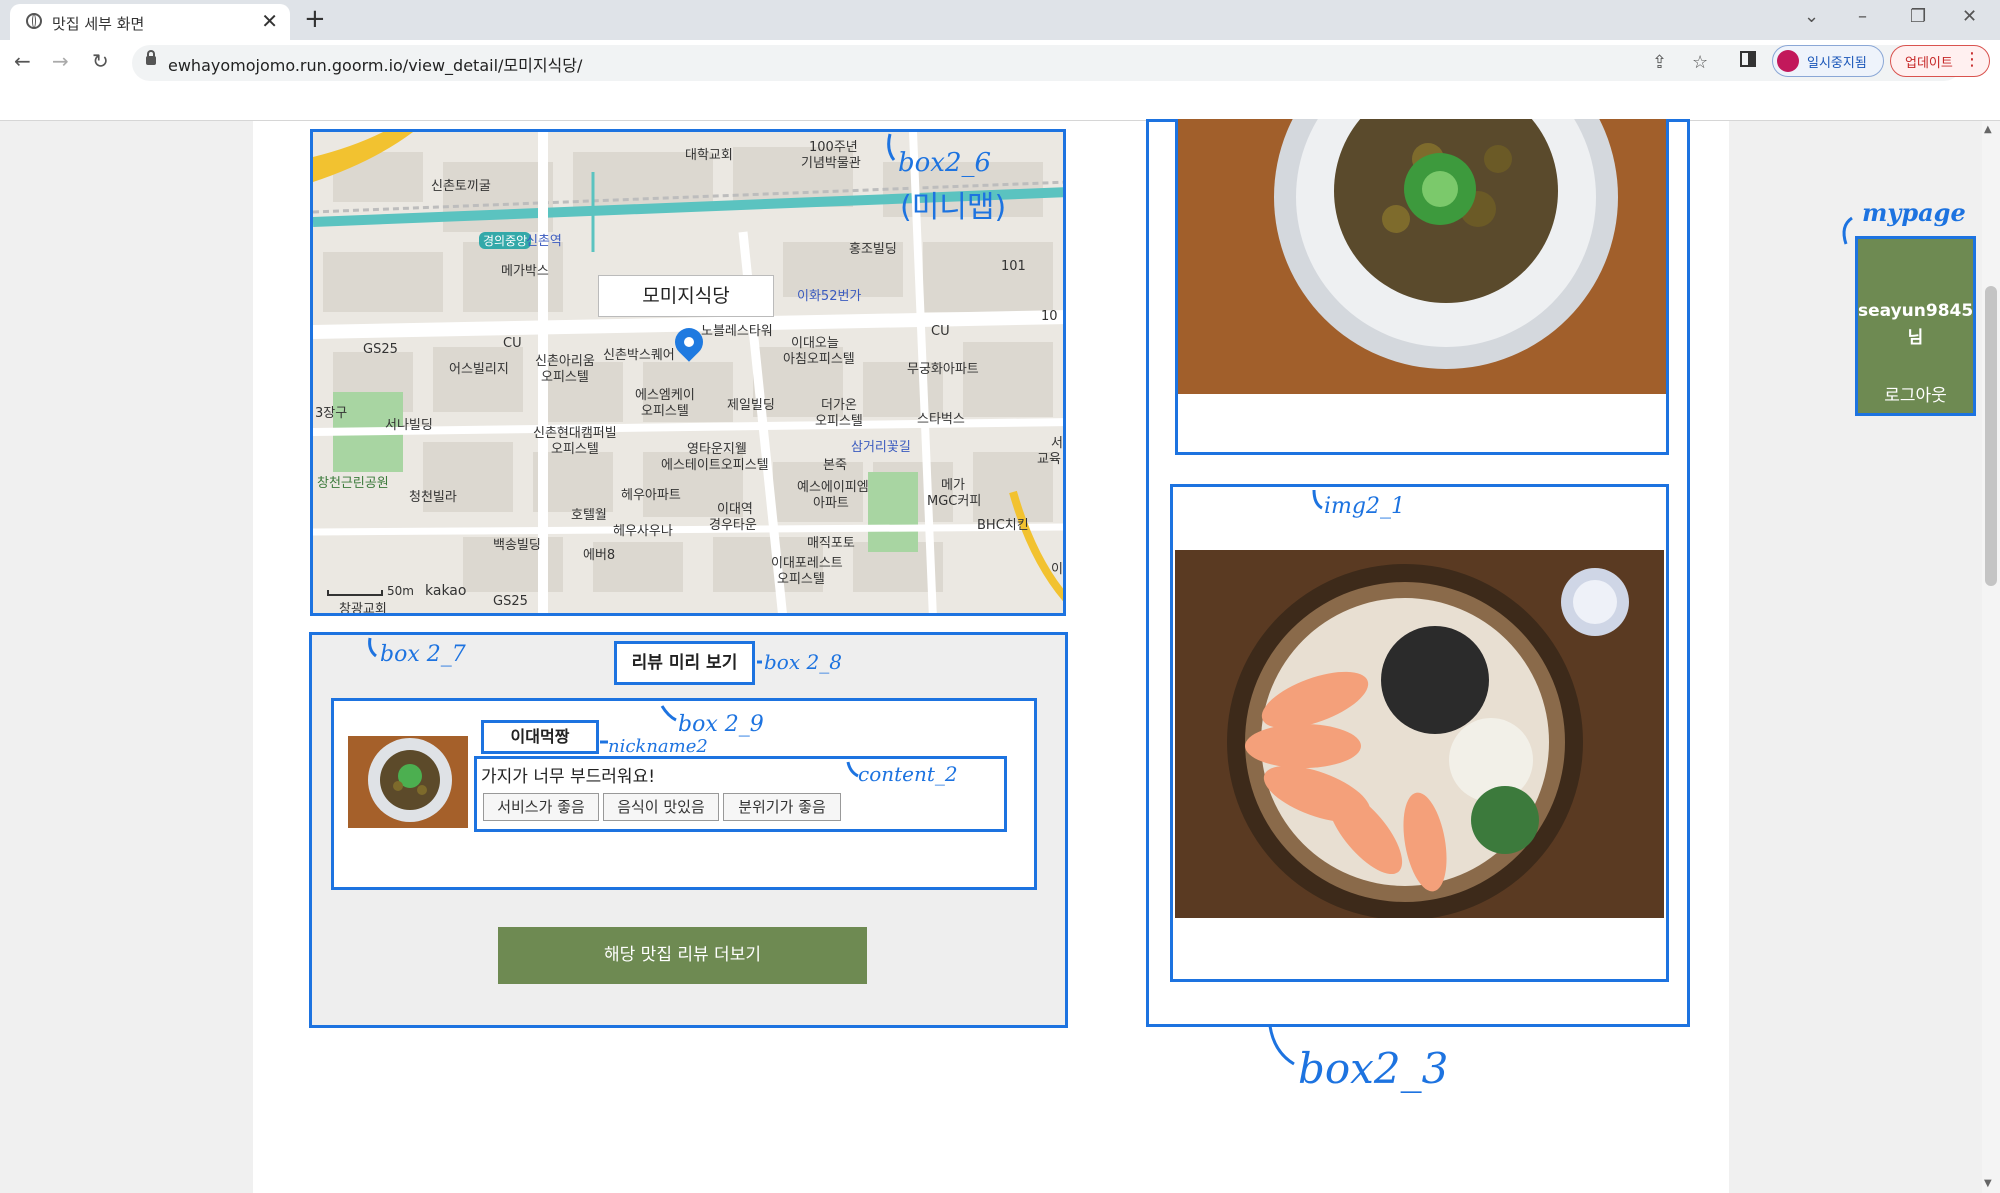 This screenshot has width=2000, height=1193. What do you see at coordinates (945, 163) in the screenshot?
I see `annotation-box2-6: box2_6` at bounding box center [945, 163].